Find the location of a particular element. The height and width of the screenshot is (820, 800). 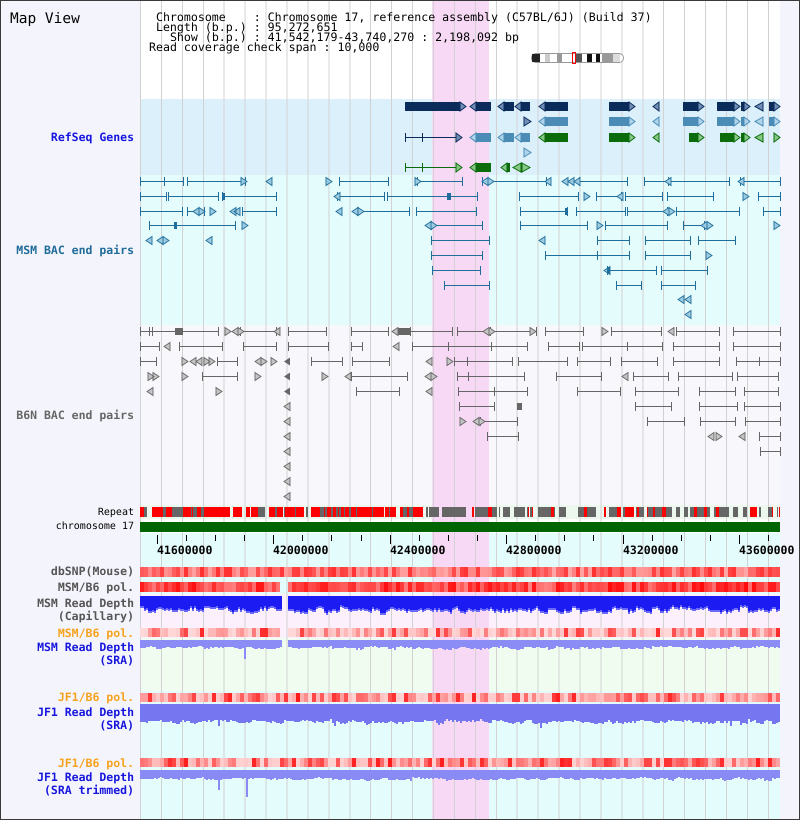

track-label: JF1 Read Depth (SRA trimmed) is located at coordinates (85, 783).